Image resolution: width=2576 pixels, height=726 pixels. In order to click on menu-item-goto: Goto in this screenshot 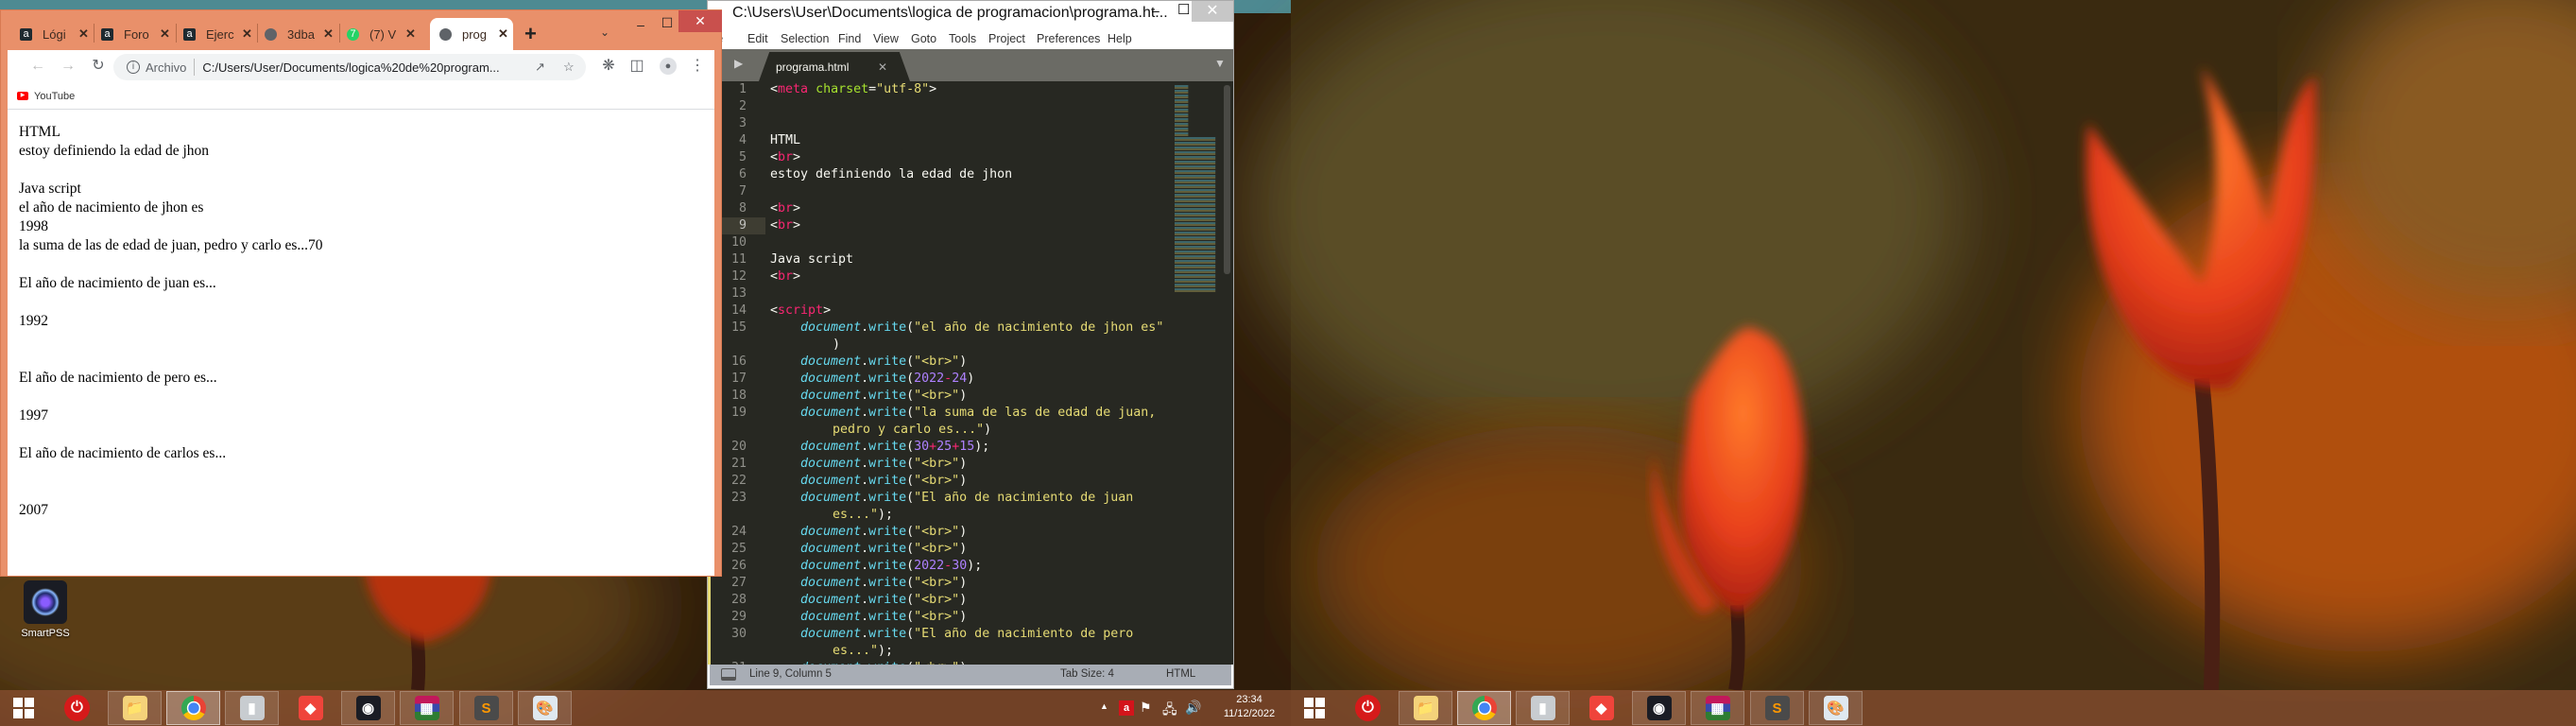, I will do `click(923, 38)`.